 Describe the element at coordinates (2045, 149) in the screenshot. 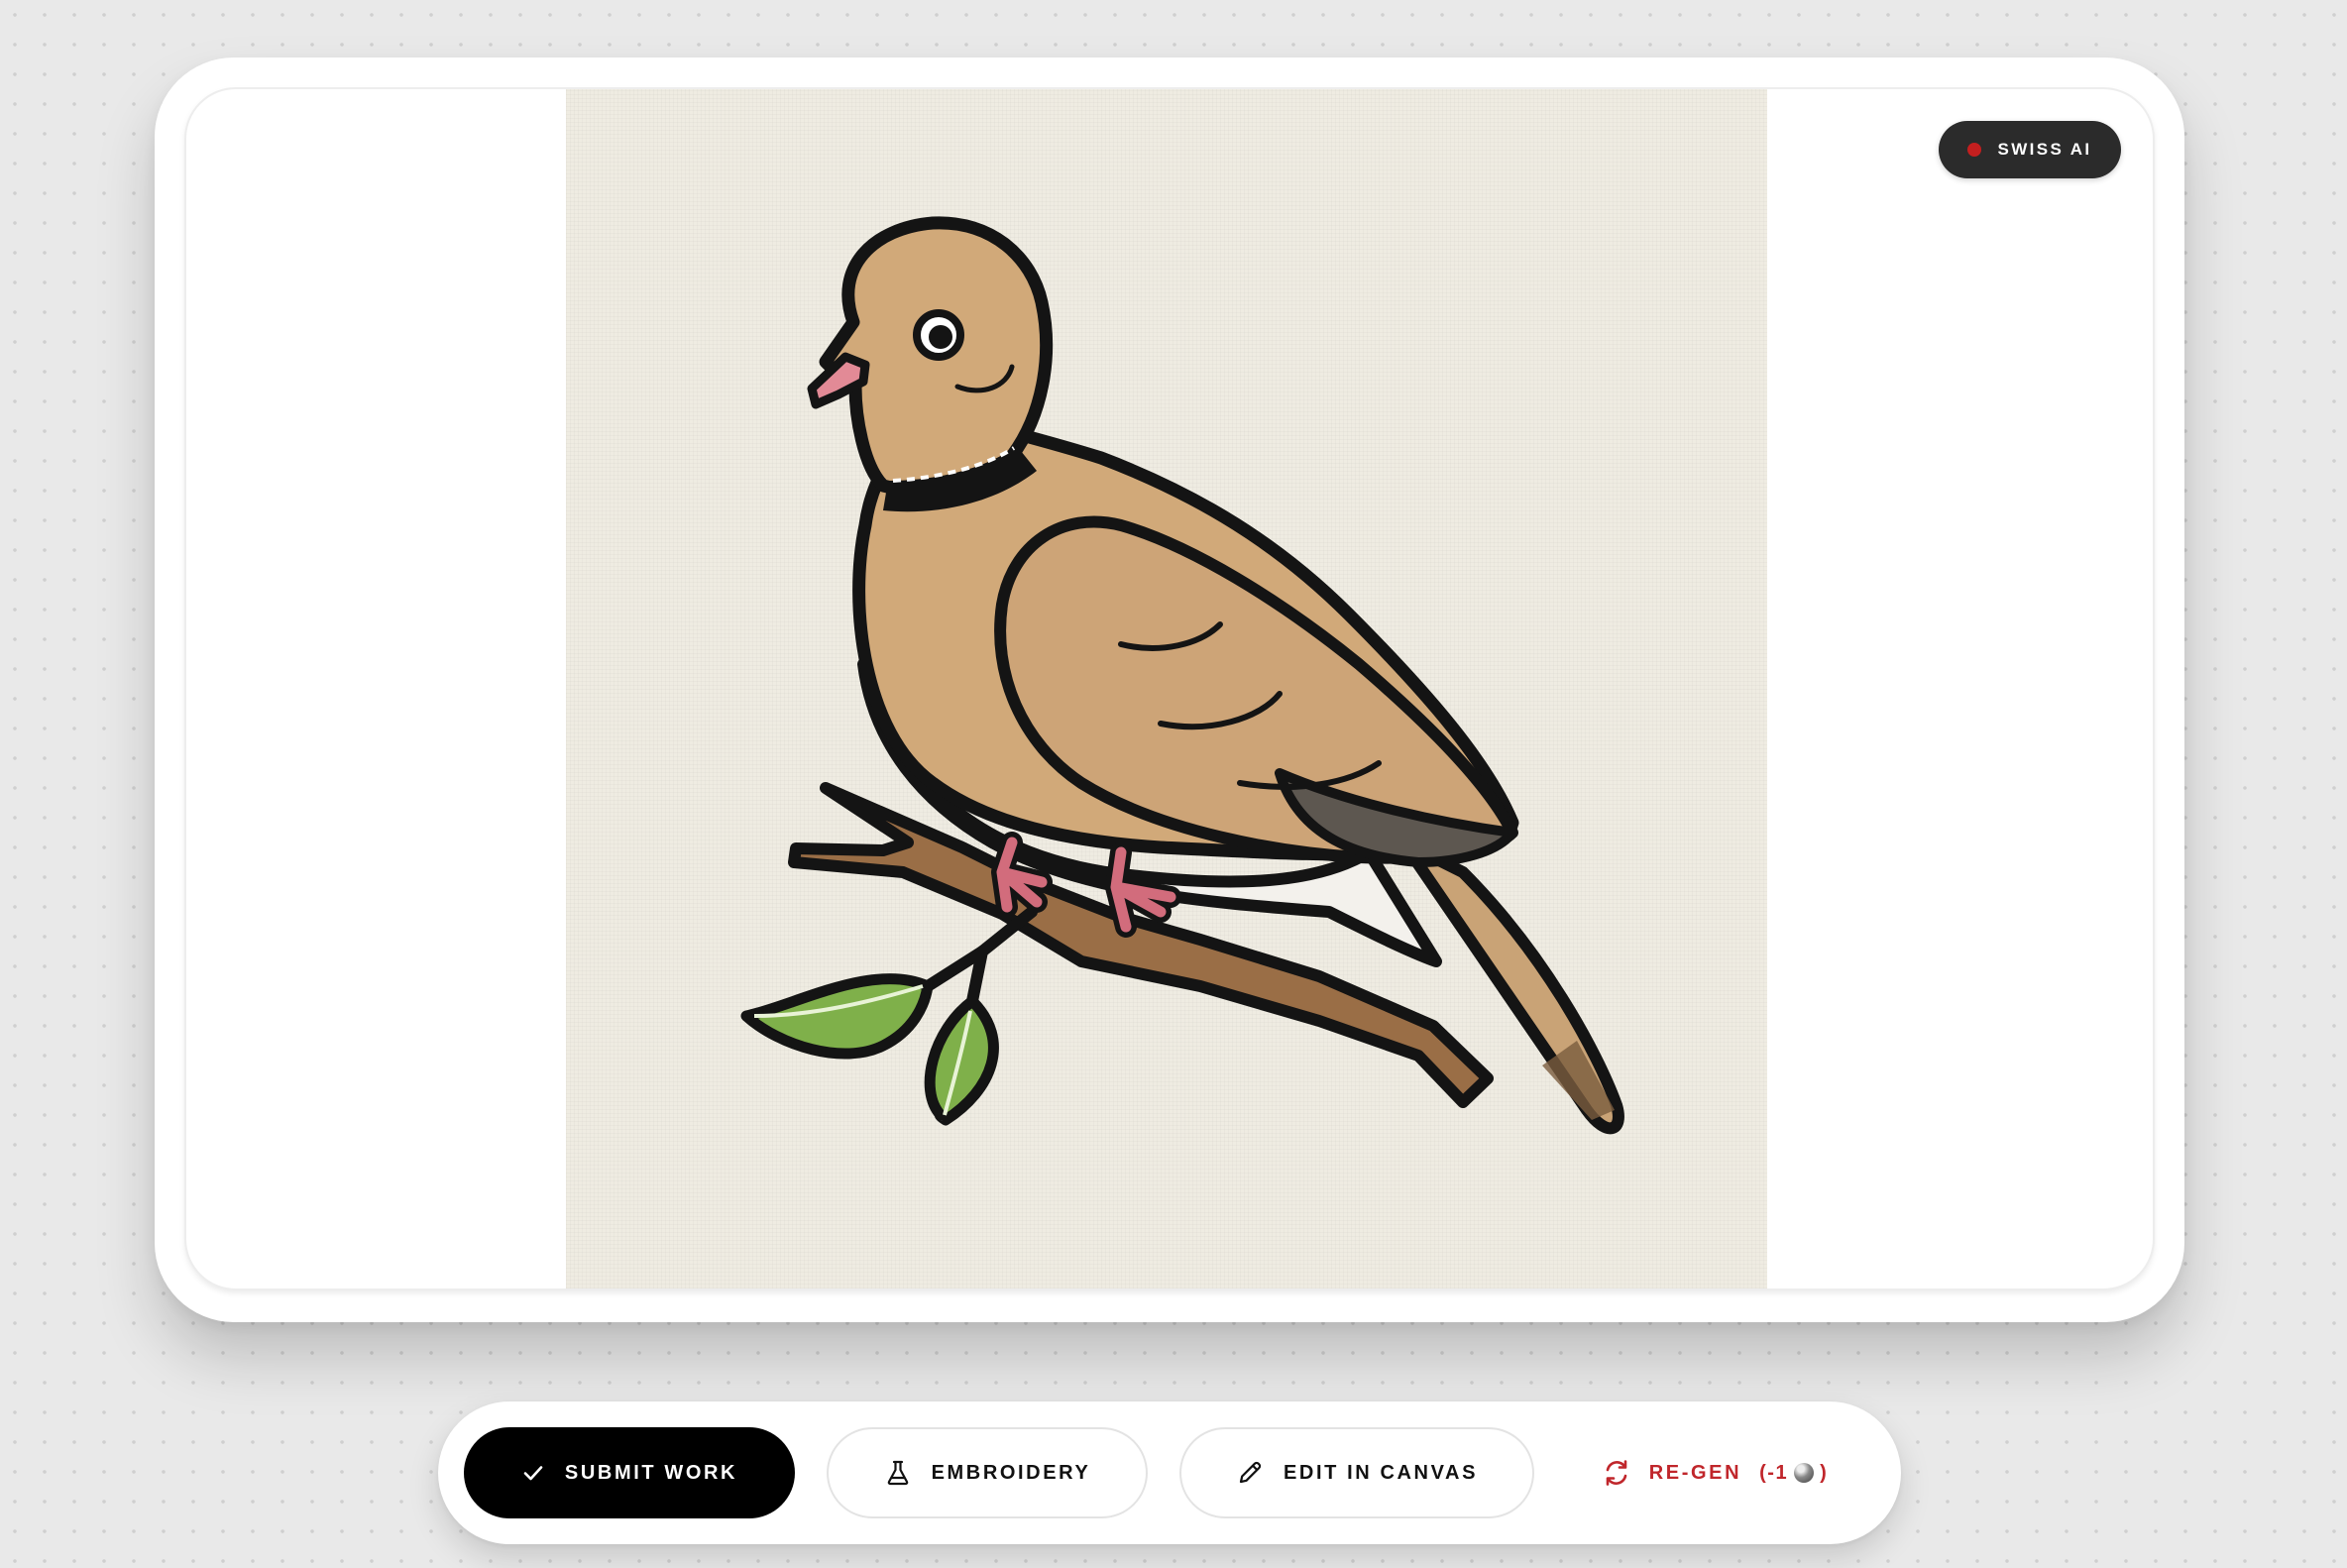

I see `badge-label: SWISS AI` at that location.